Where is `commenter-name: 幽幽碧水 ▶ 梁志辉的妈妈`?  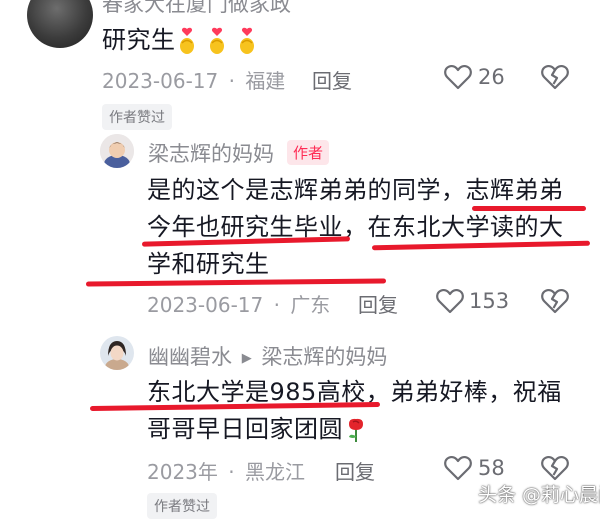 commenter-name: 幽幽碧水 ▶ 梁志辉的妈妈 is located at coordinates (267, 356).